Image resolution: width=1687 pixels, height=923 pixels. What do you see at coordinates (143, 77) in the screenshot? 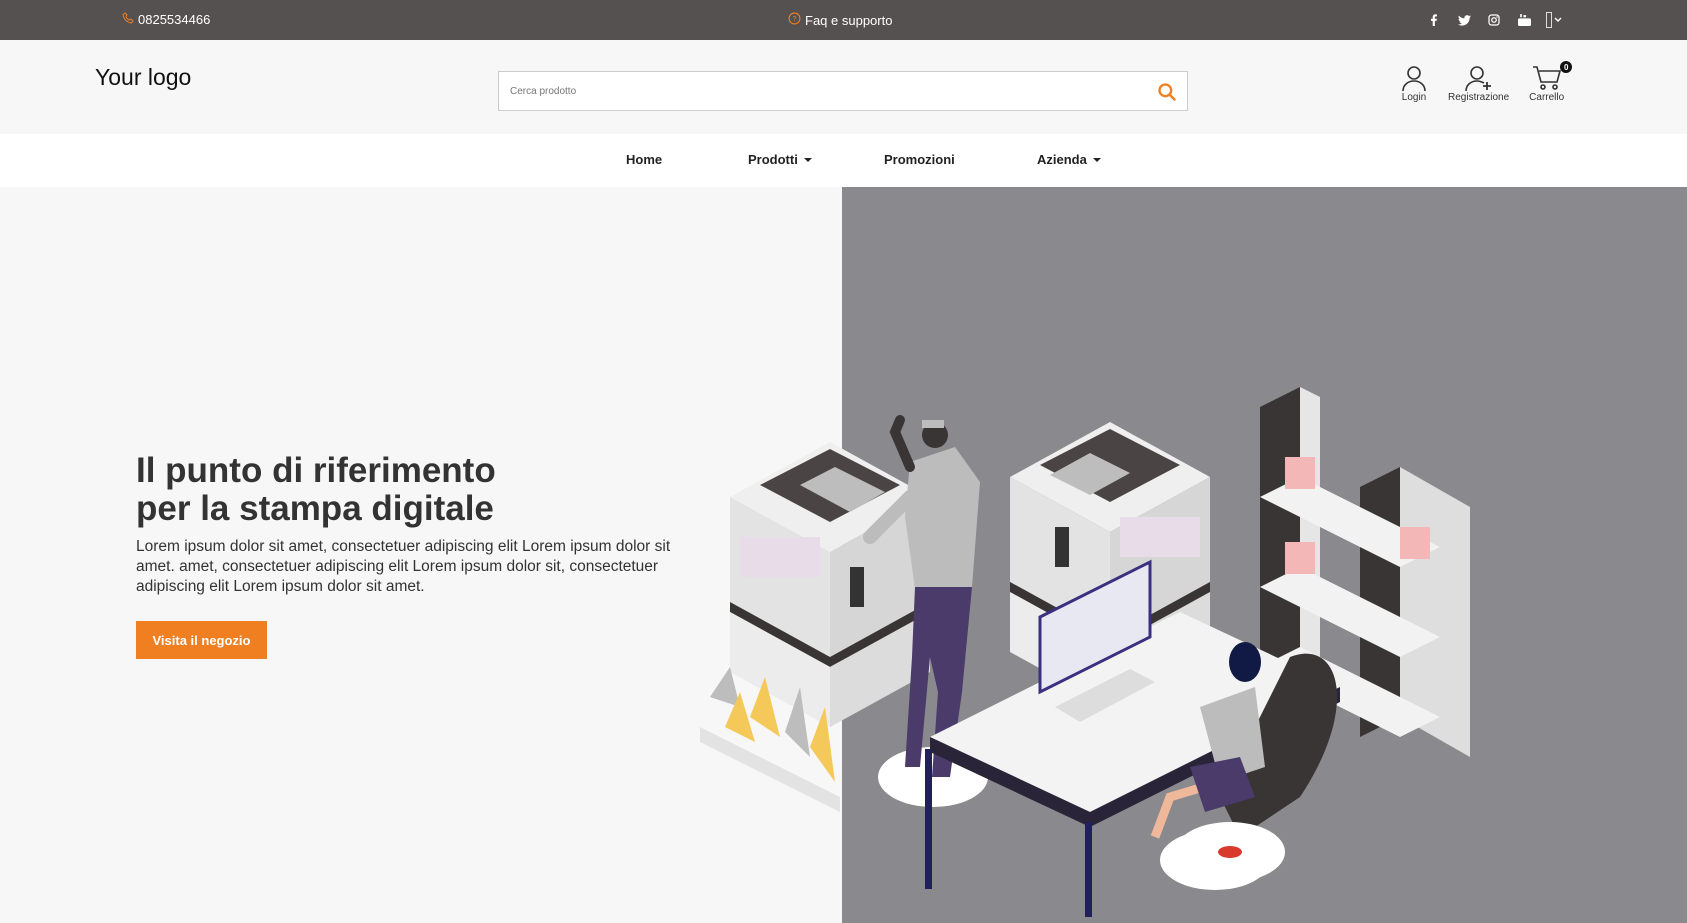
I see `site-logo: Your logo` at bounding box center [143, 77].